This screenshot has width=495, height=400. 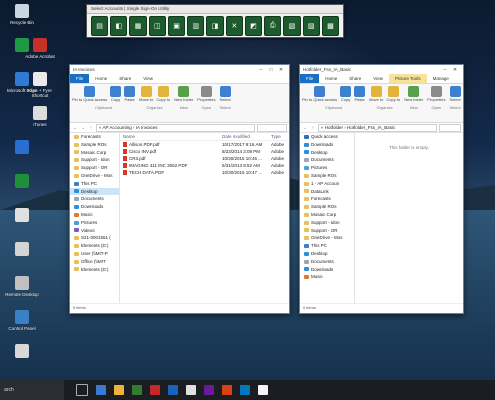 What do you see at coordinates (278, 136) in the screenshot?
I see `column-type: Type` at bounding box center [278, 136].